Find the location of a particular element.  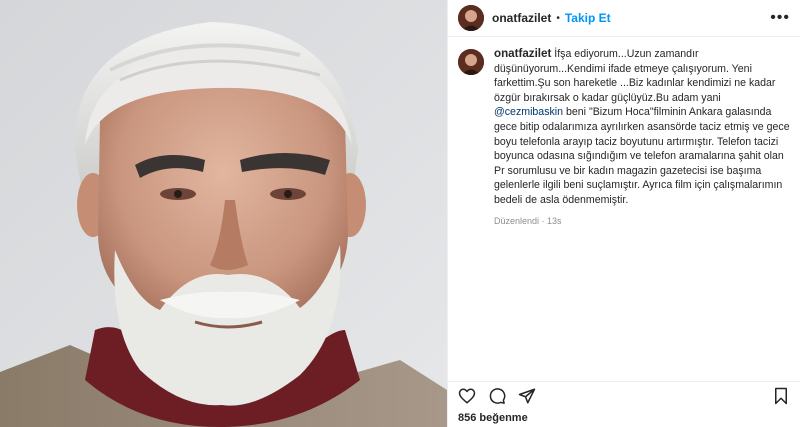

author-avatar is located at coordinates (471, 18).